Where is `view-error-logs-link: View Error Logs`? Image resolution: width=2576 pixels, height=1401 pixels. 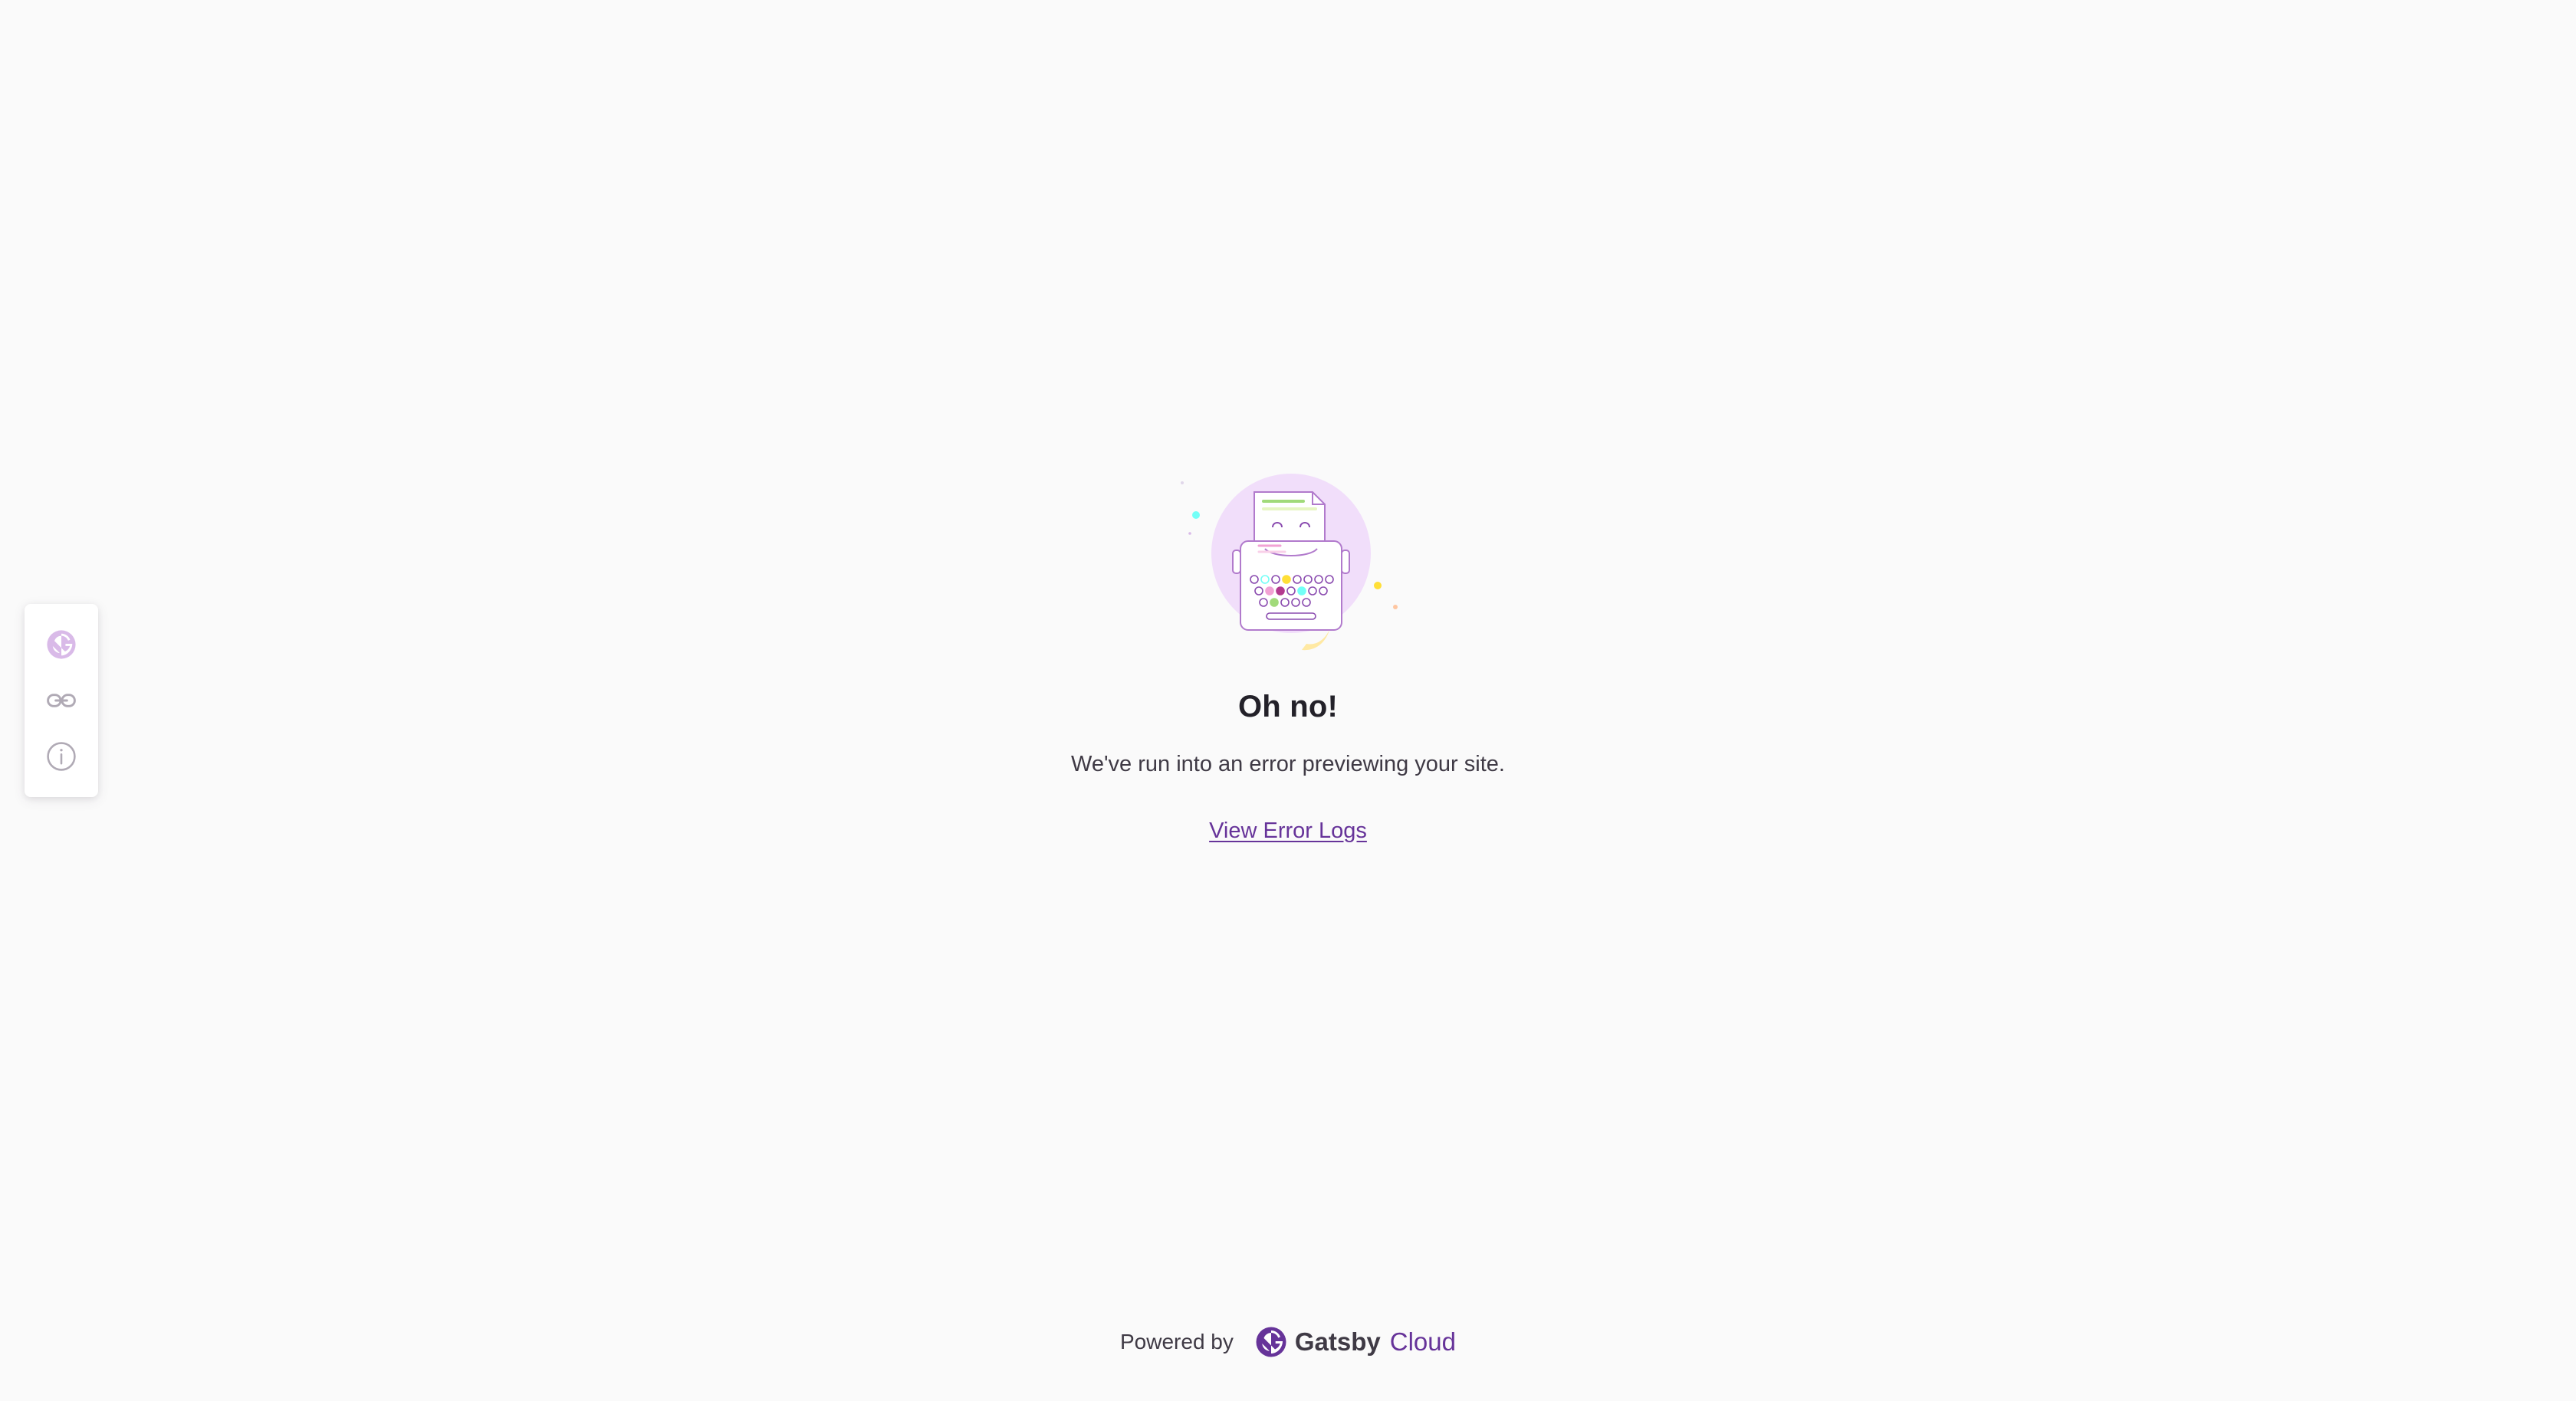
view-error-logs-link: View Error Logs is located at coordinates (1288, 831).